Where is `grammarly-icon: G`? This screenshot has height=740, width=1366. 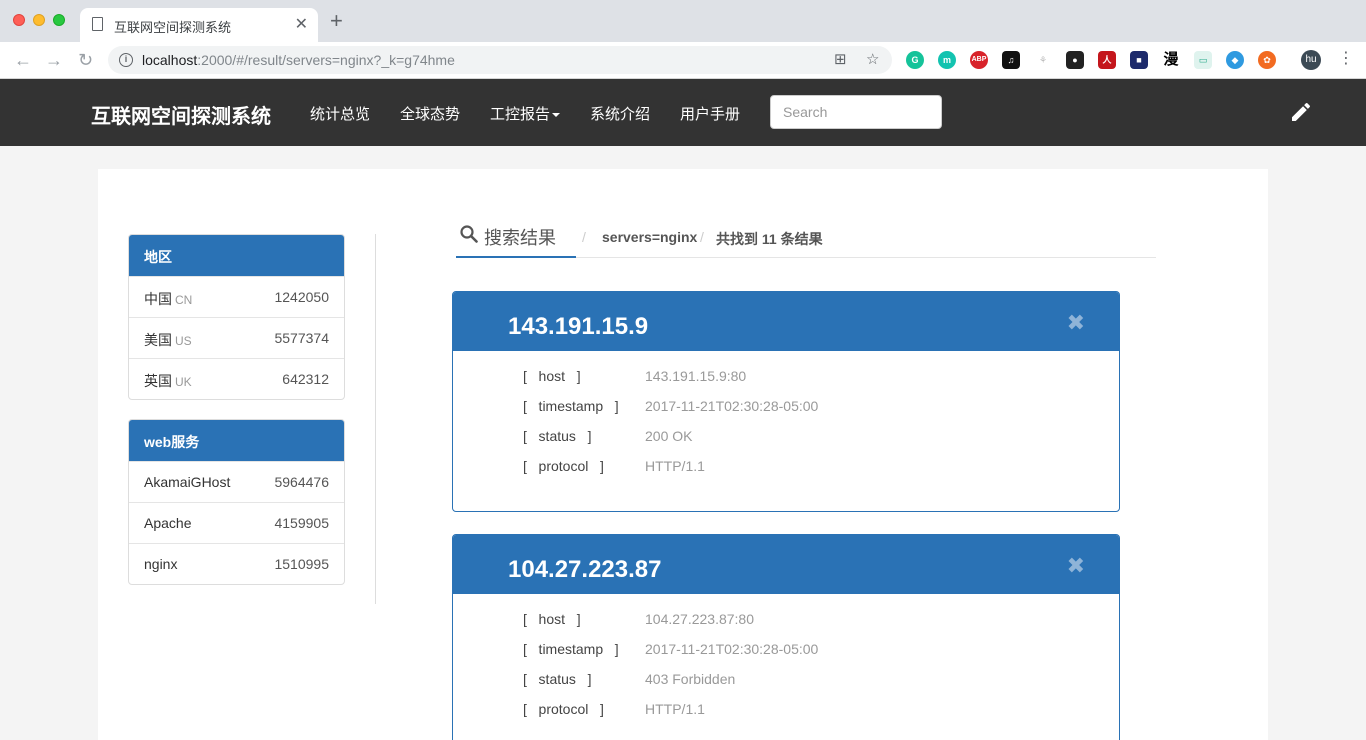 grammarly-icon: G is located at coordinates (915, 60).